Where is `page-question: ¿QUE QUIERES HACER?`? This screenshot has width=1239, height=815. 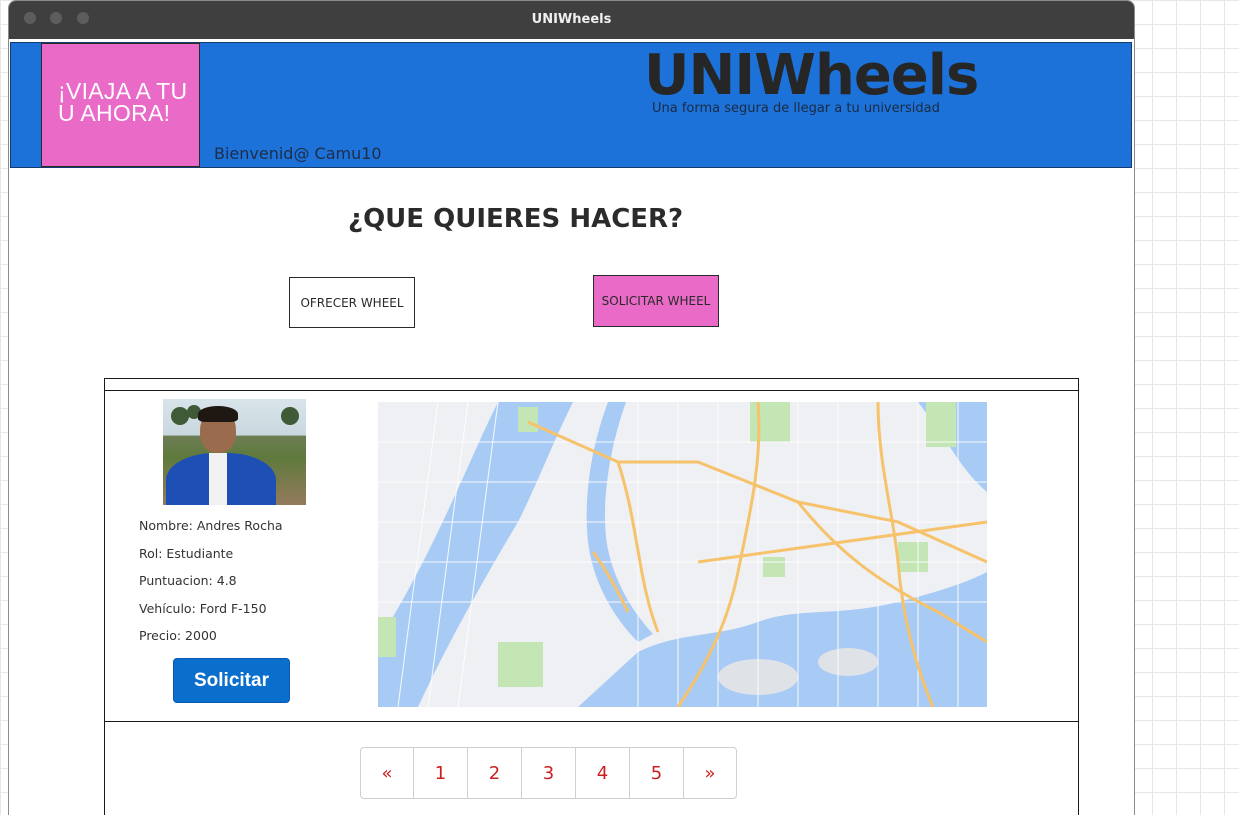 page-question: ¿QUE QUIERES HACER? is located at coordinates (516, 219).